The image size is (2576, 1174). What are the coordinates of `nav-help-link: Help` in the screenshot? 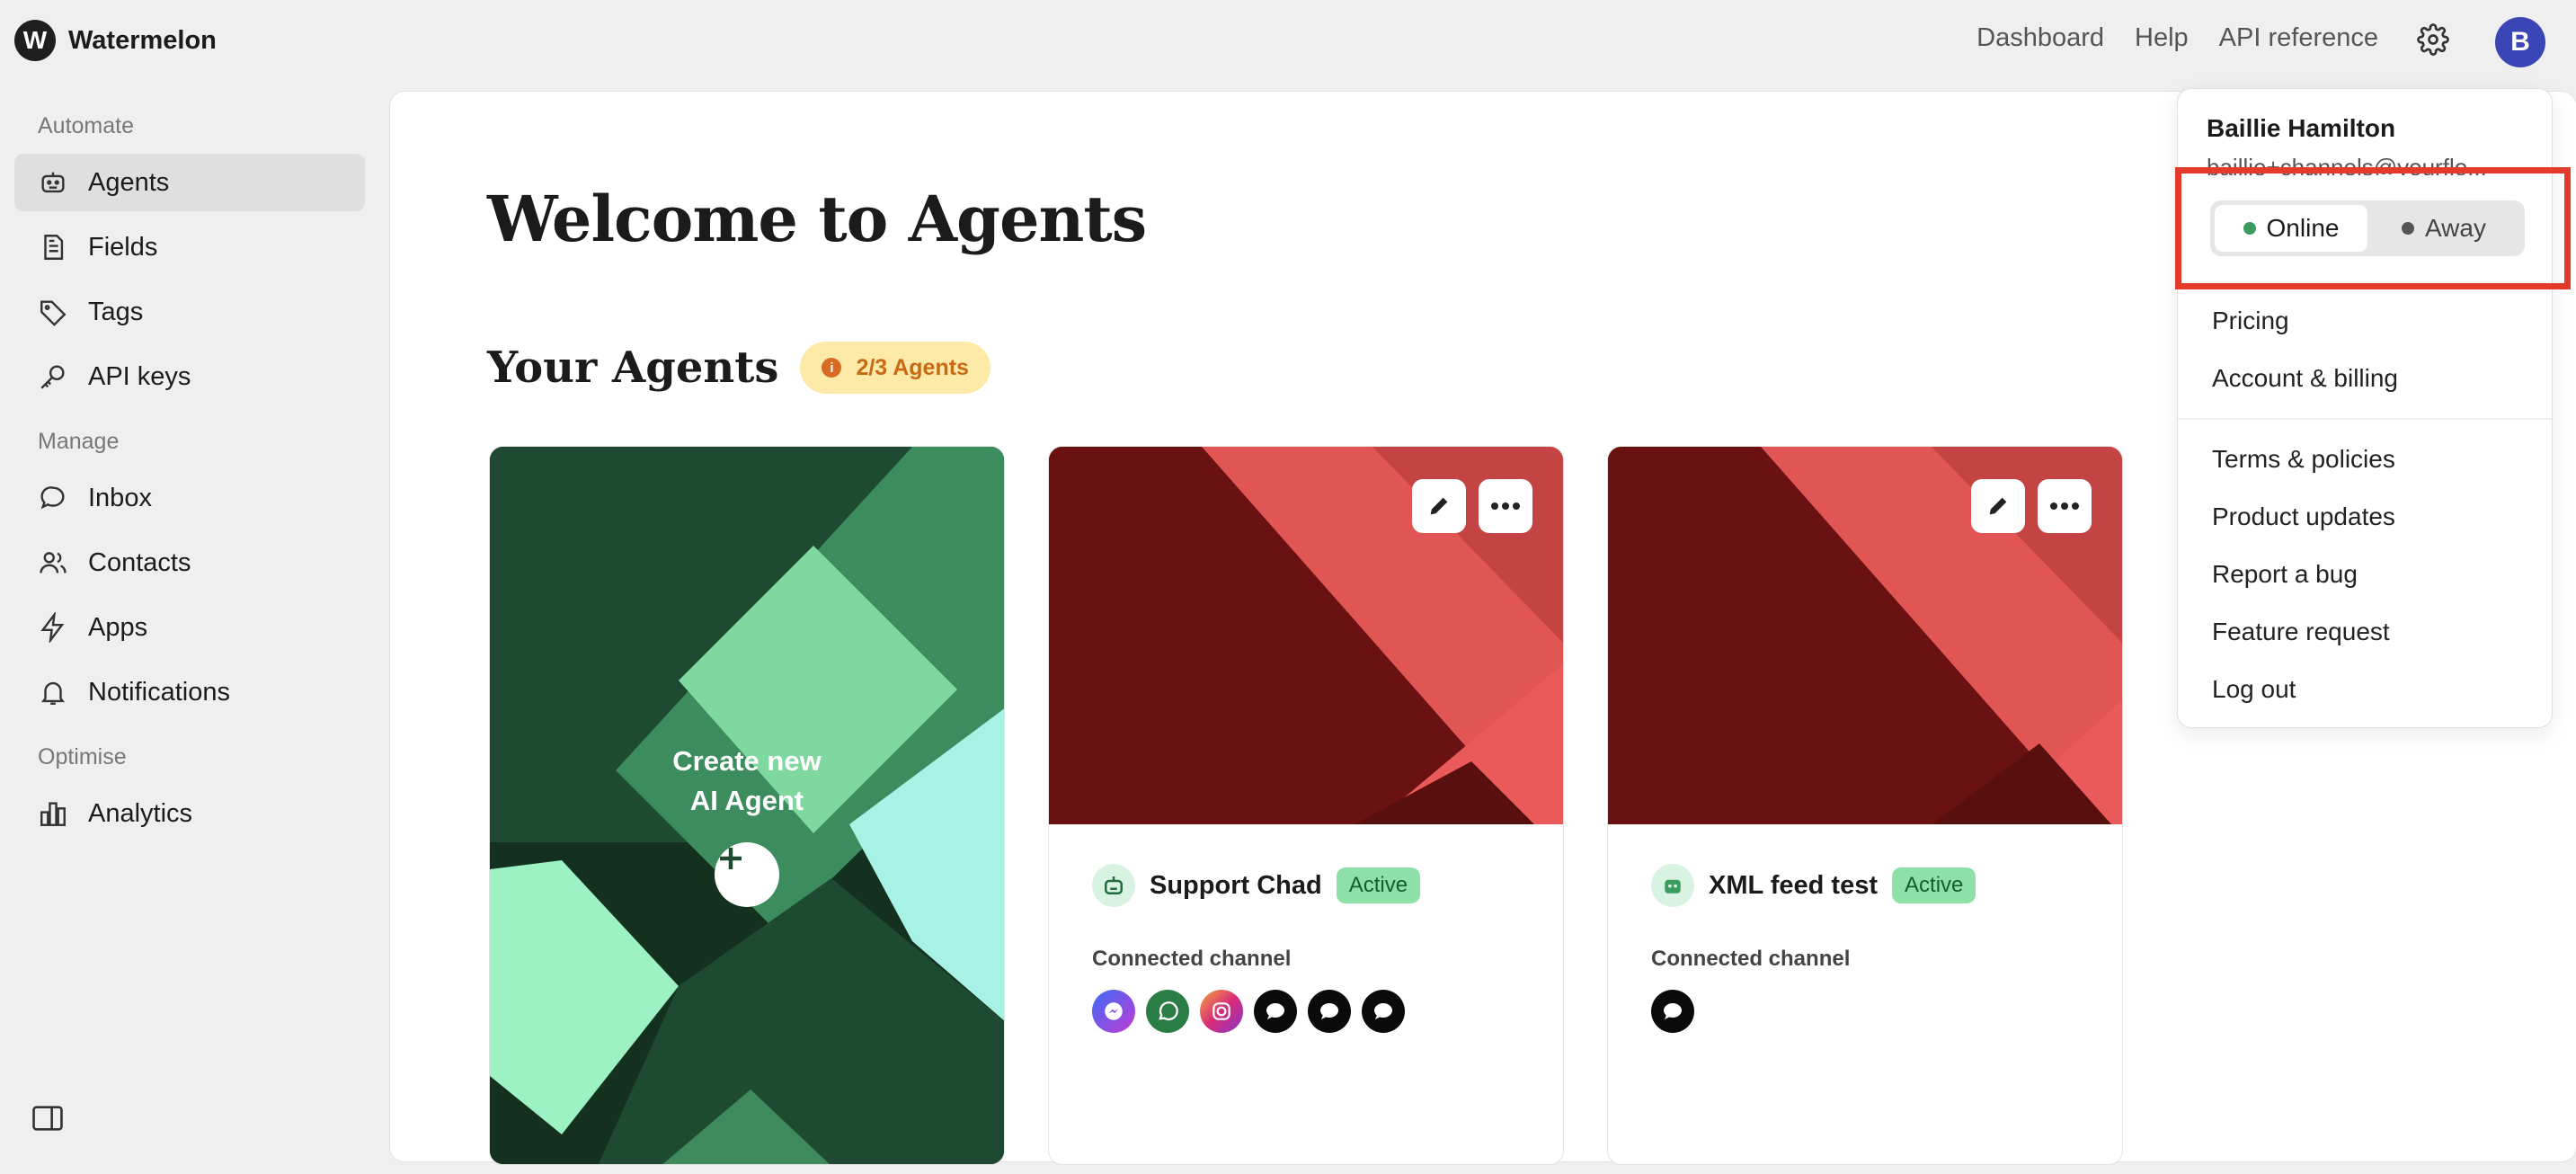 It's located at (2162, 38).